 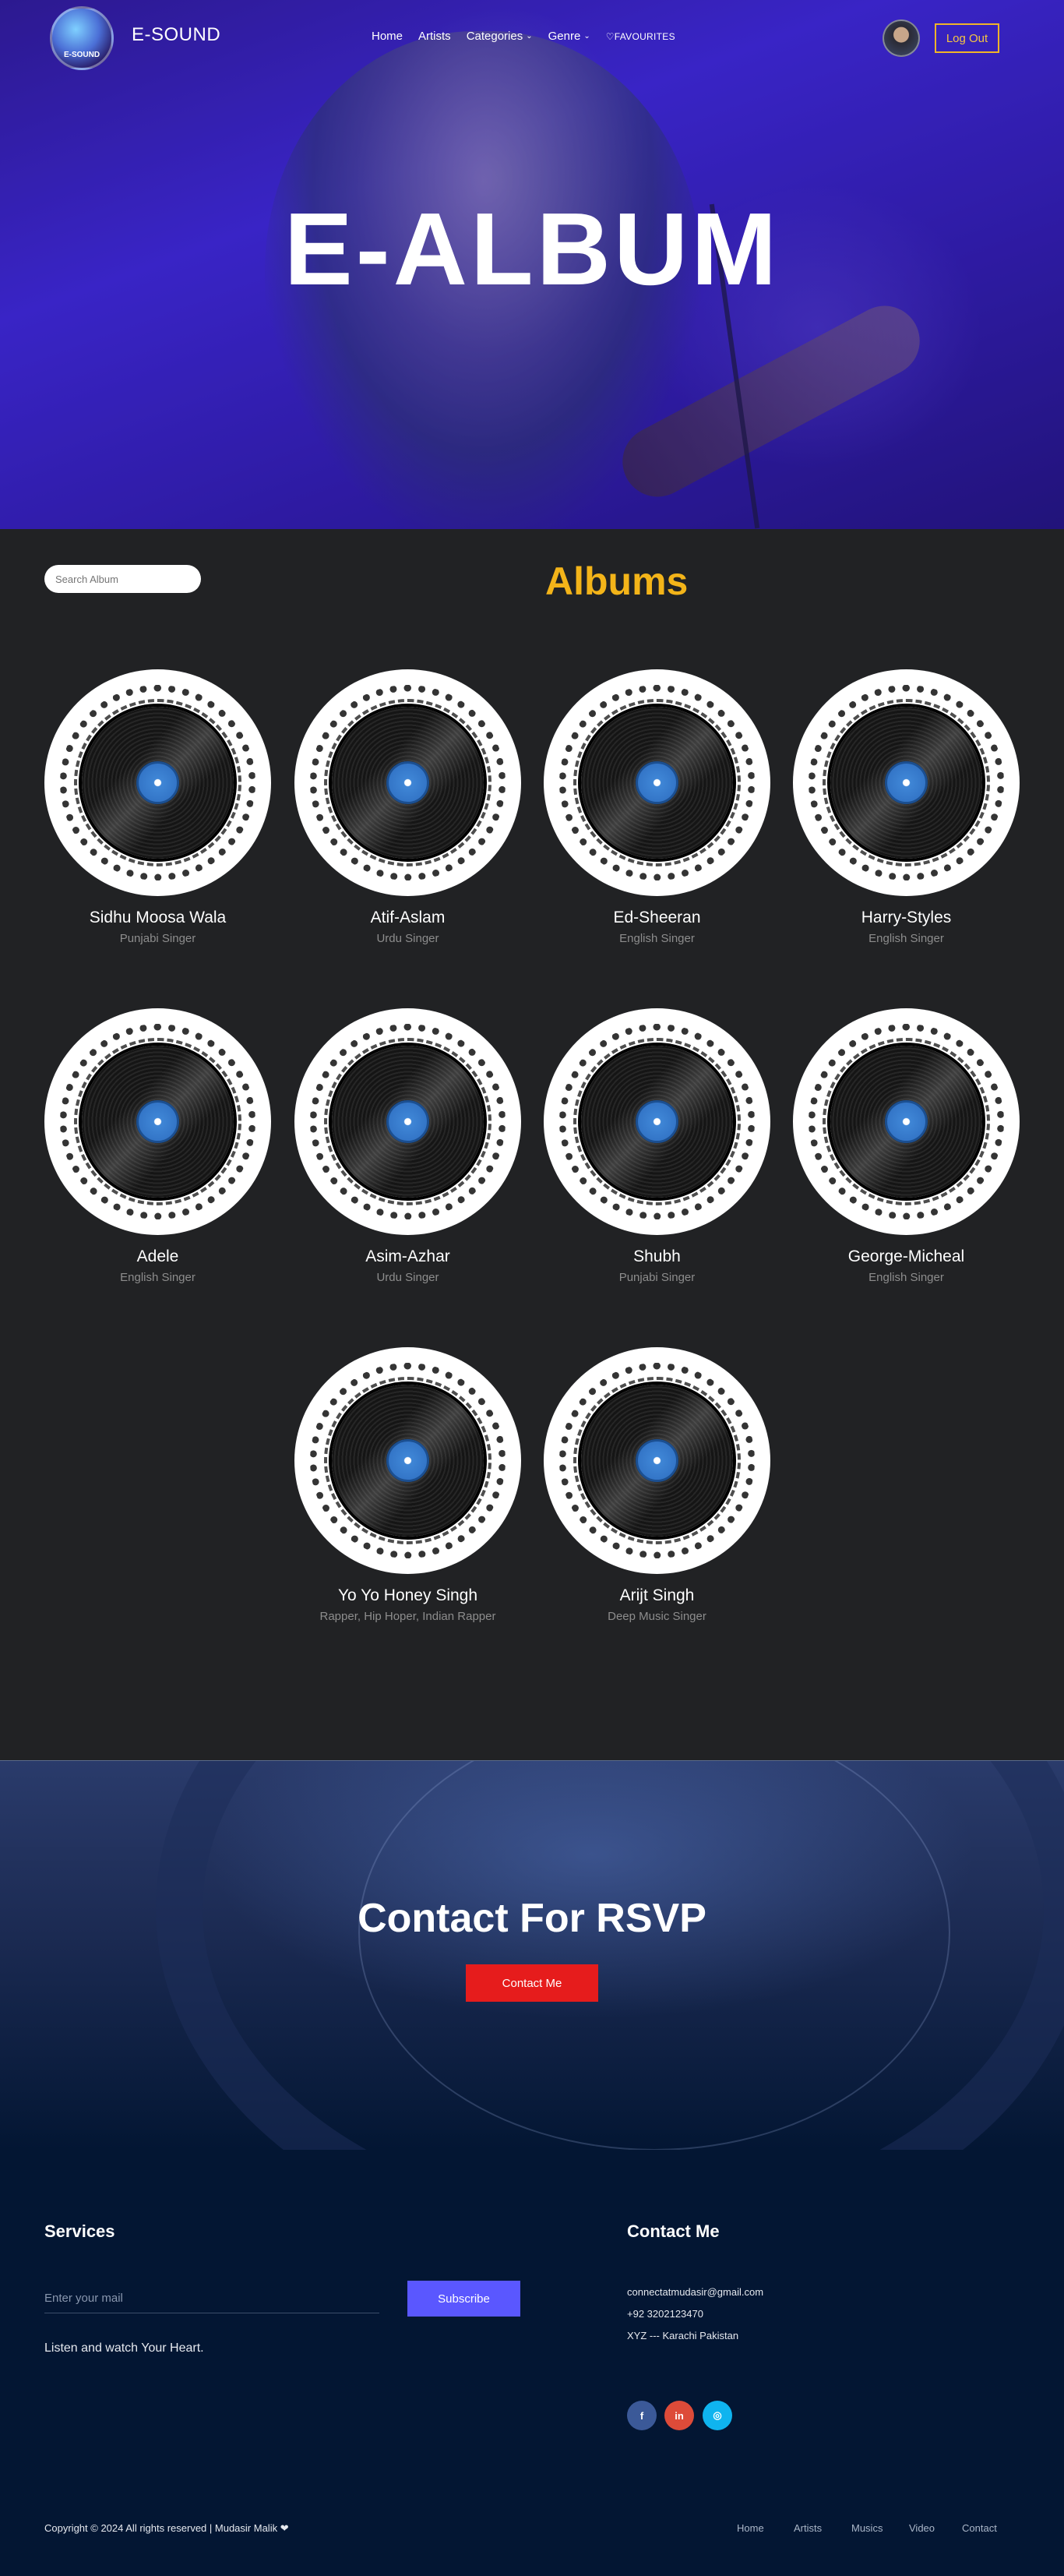 I want to click on album-name: Shubh, so click(x=657, y=1256).